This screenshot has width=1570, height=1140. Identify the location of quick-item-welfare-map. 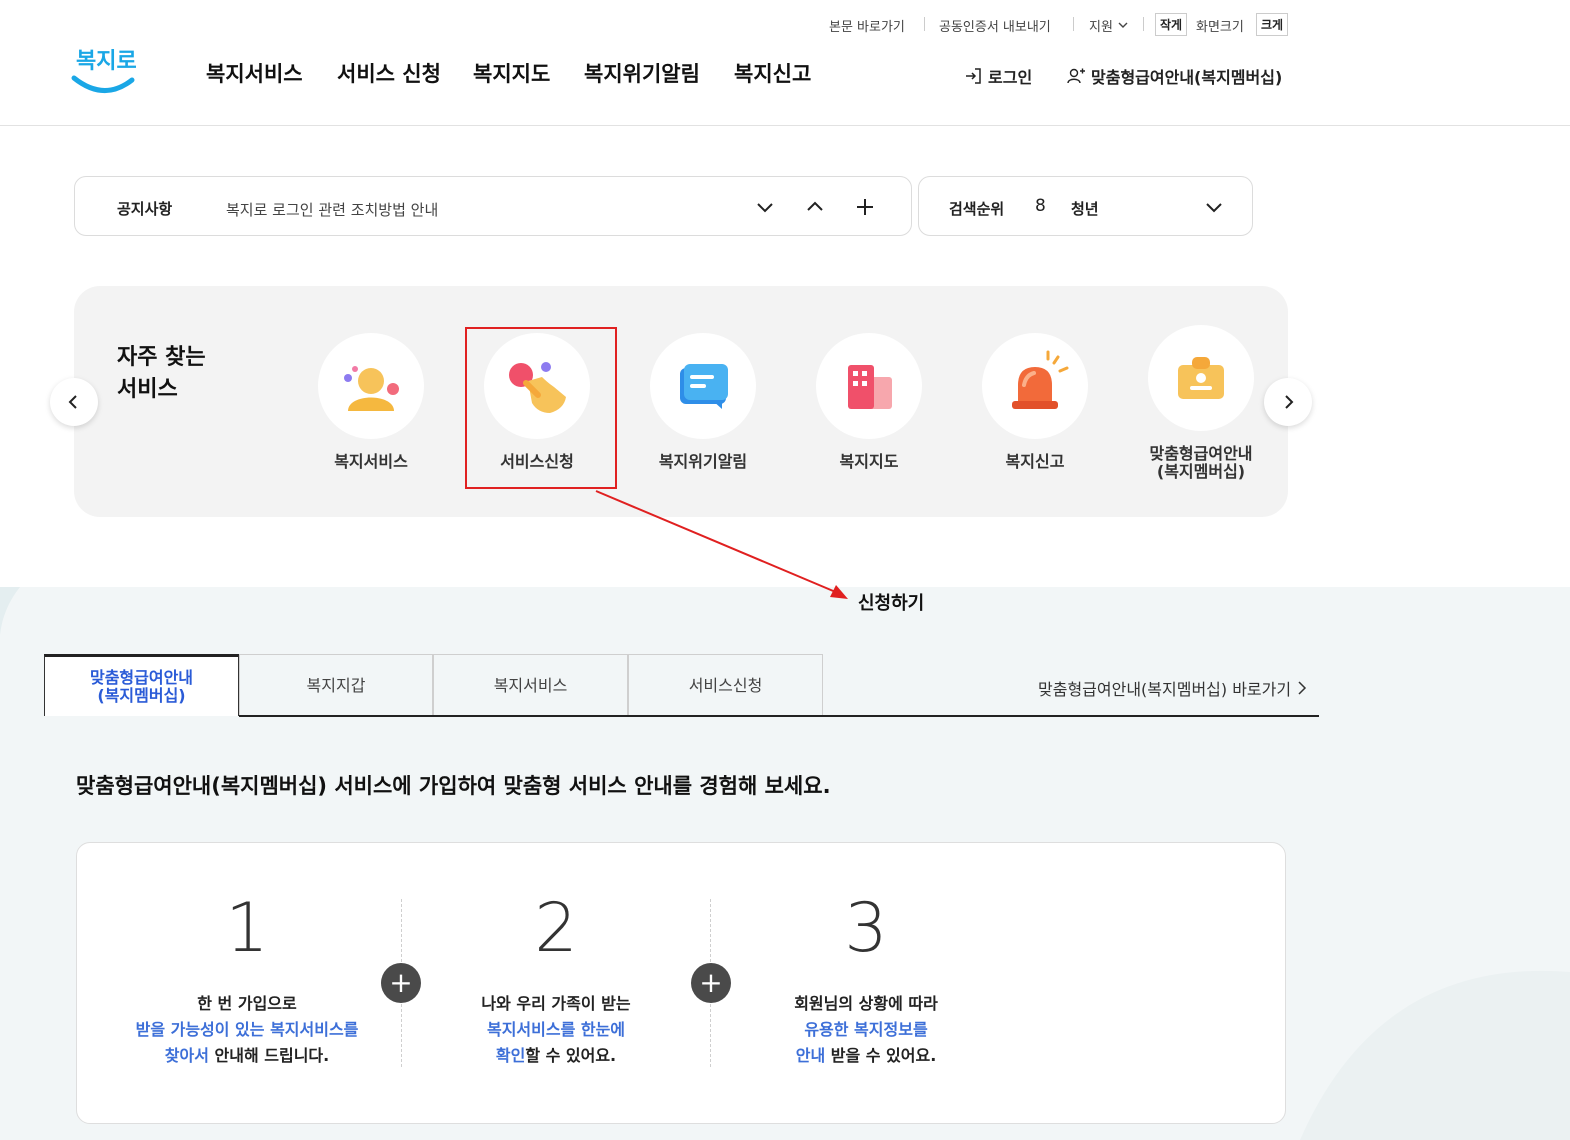
(869, 386).